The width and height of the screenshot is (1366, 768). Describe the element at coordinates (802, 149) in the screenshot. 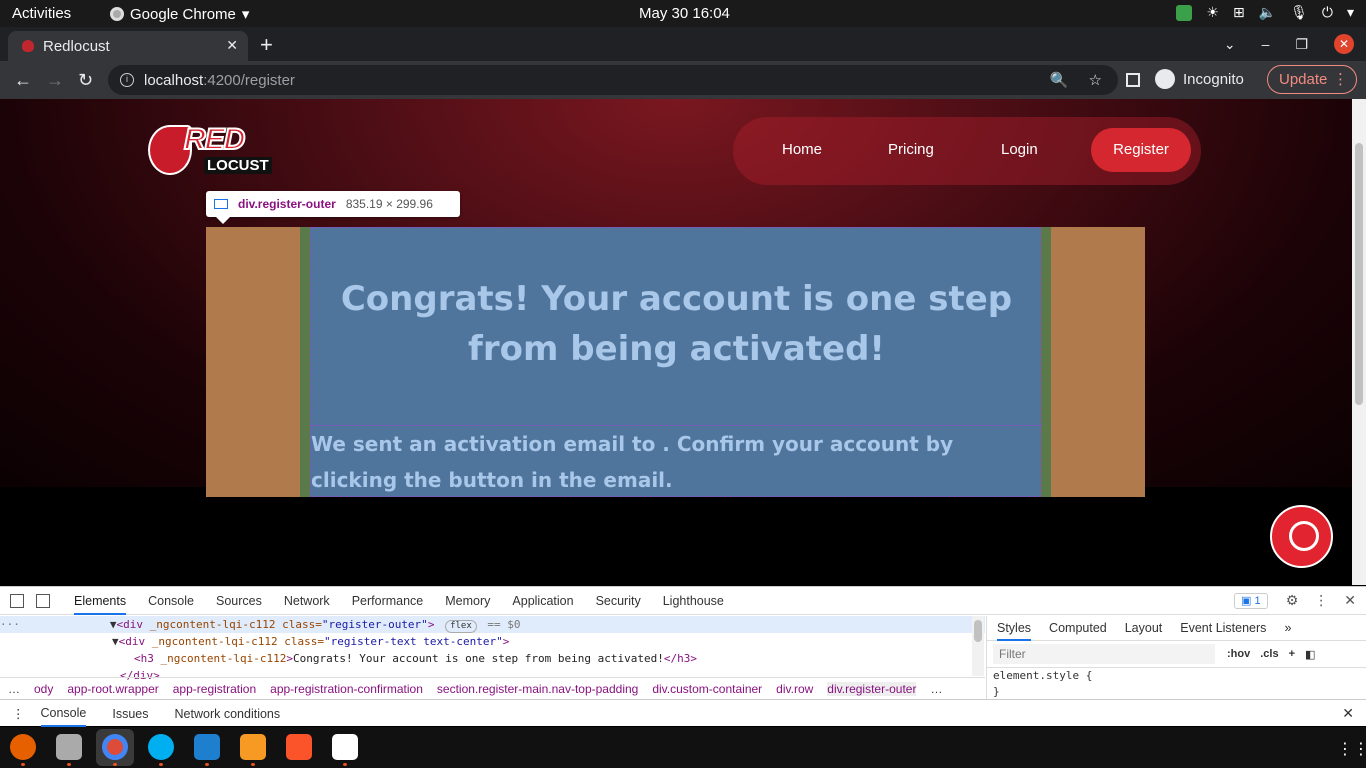

I see `nav-home: Home` at that location.